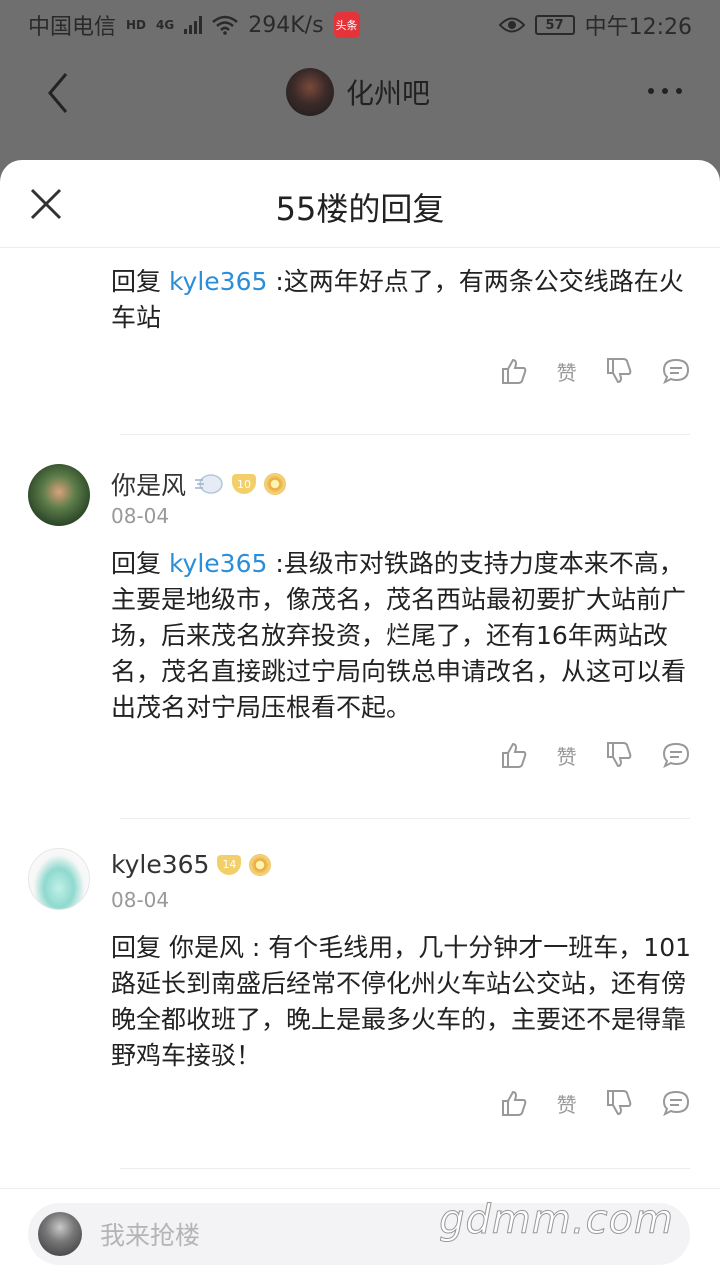  Describe the element at coordinates (310, 92) in the screenshot. I see `forum-avatar` at that location.